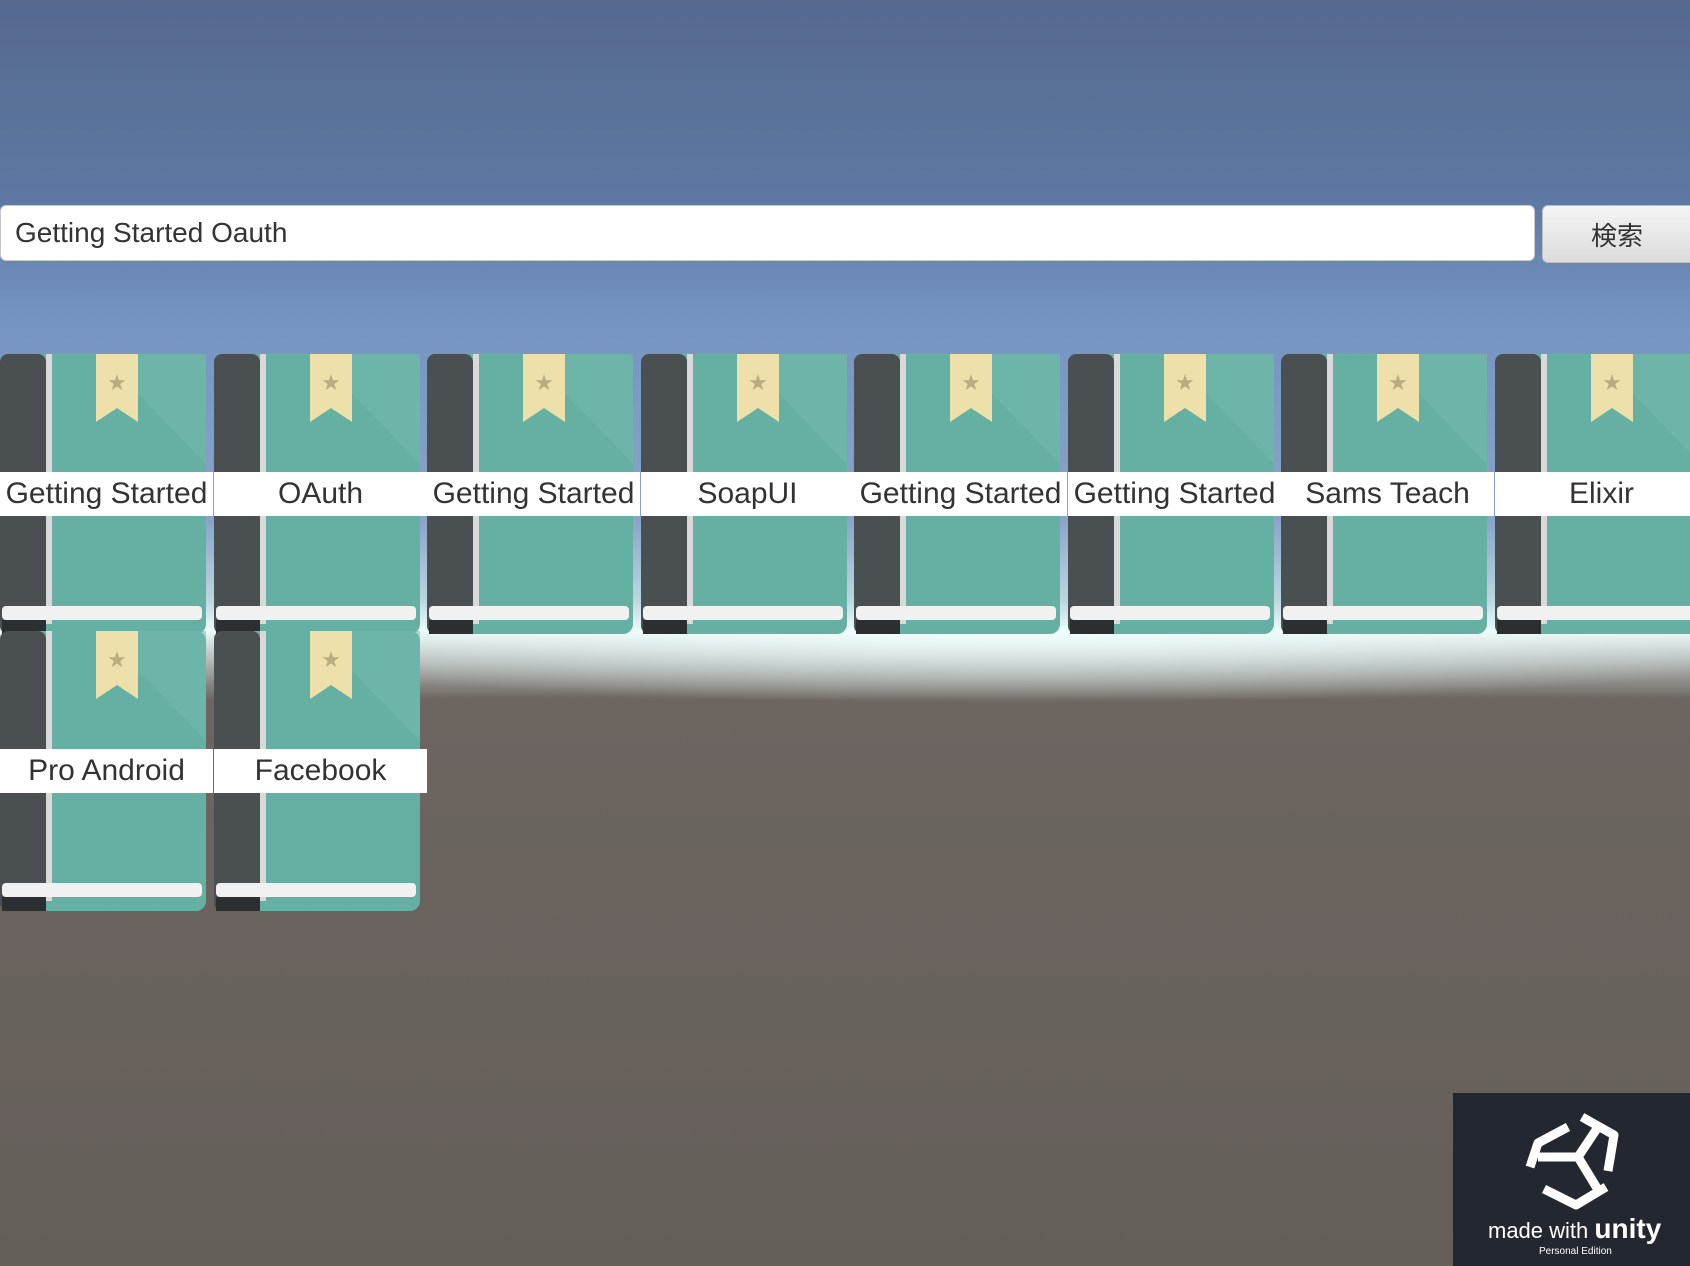  I want to click on book-title: Facebook, so click(320, 771).